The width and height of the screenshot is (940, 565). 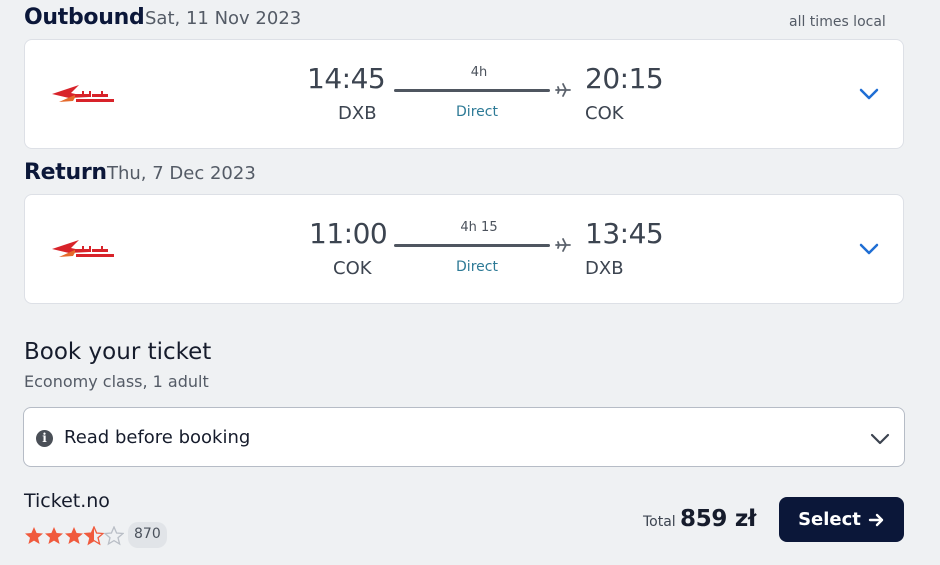 What do you see at coordinates (472, 245) in the screenshot?
I see `return-route-line` at bounding box center [472, 245].